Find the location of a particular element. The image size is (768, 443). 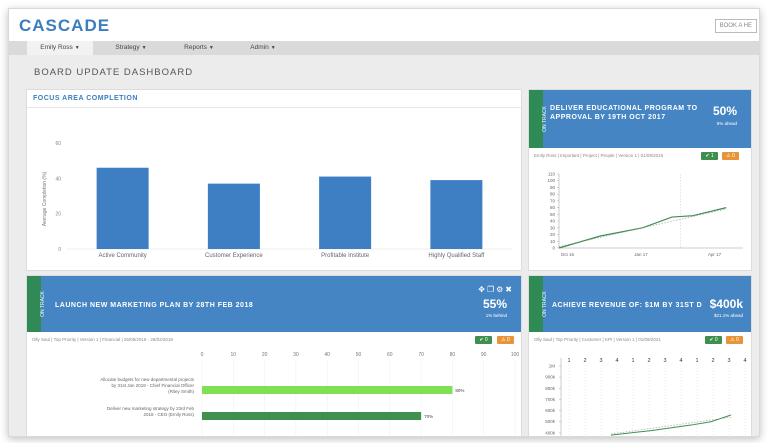

x-tick-label: 90 is located at coordinates (484, 355).